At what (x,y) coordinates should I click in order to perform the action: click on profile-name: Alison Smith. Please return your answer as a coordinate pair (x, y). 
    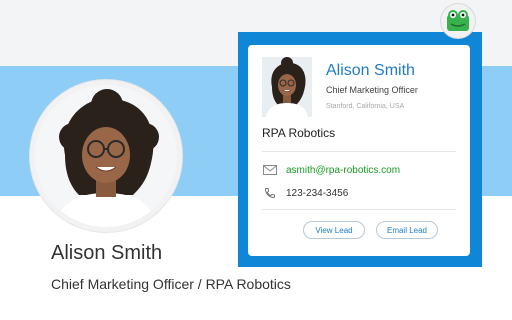
    Looking at the image, I should click on (107, 253).